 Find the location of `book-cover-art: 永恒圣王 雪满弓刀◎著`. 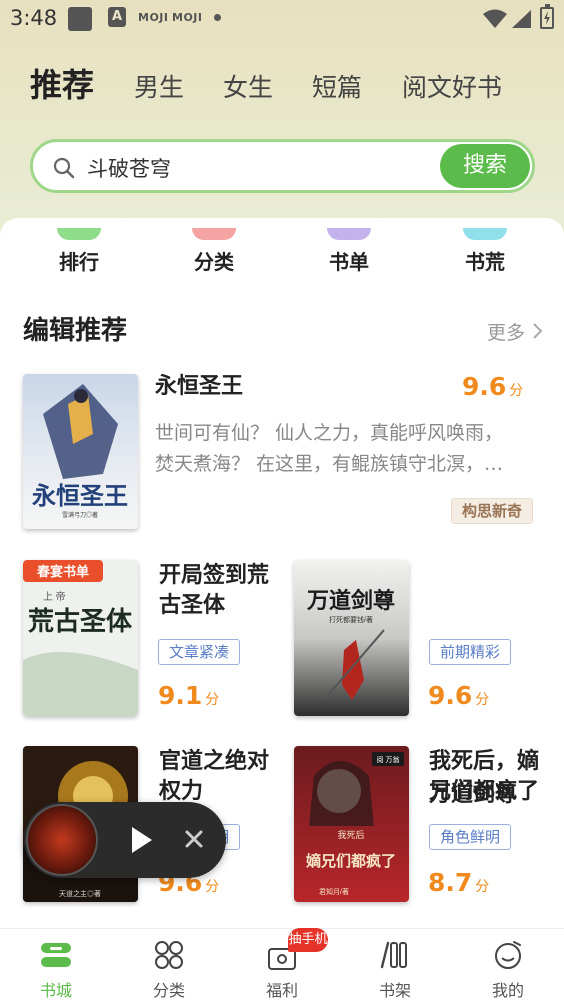

book-cover-art: 永恒圣王 雪满弓刀◎著 is located at coordinates (80, 451).